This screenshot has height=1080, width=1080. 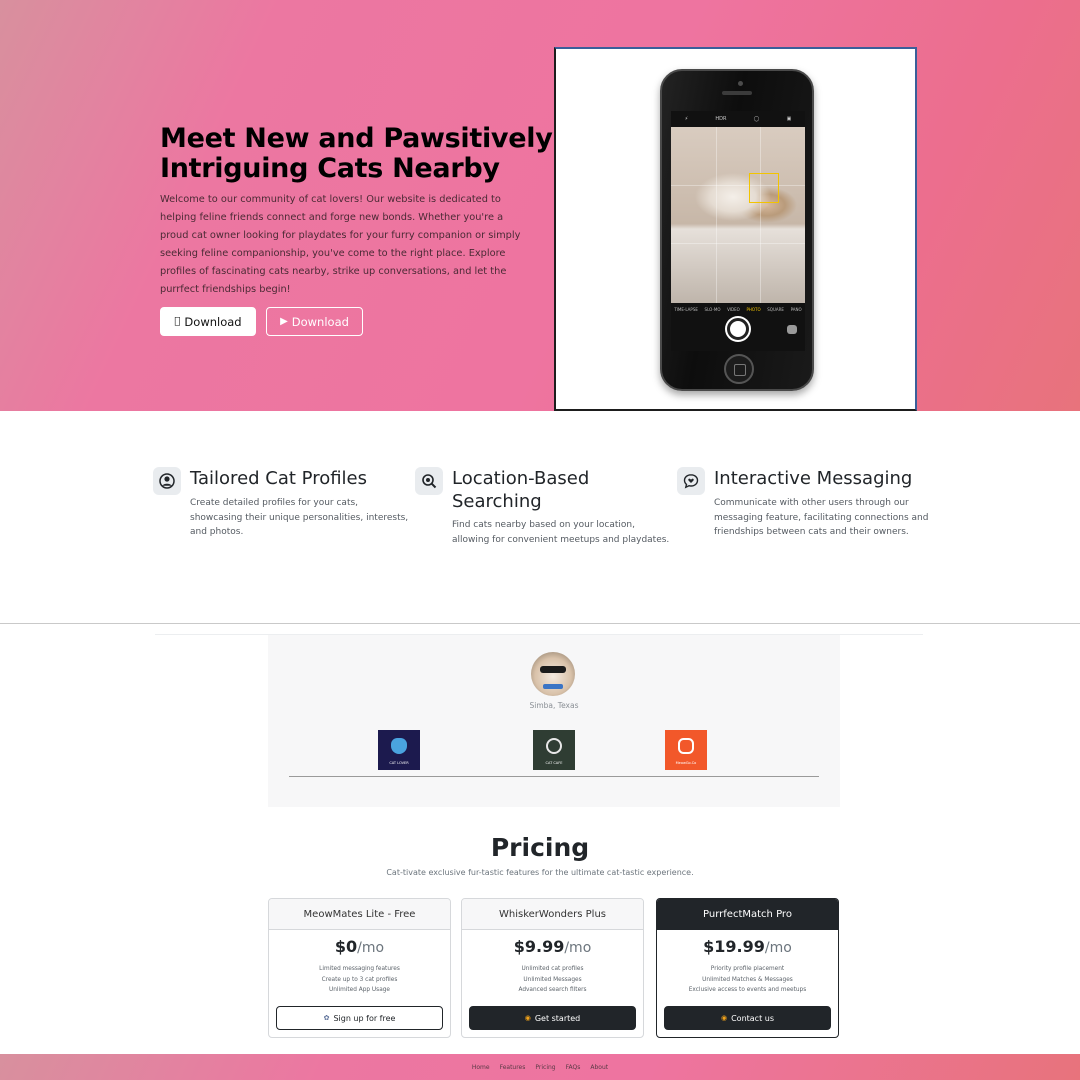 I want to click on cta-label: Contact us, so click(x=752, y=1018).